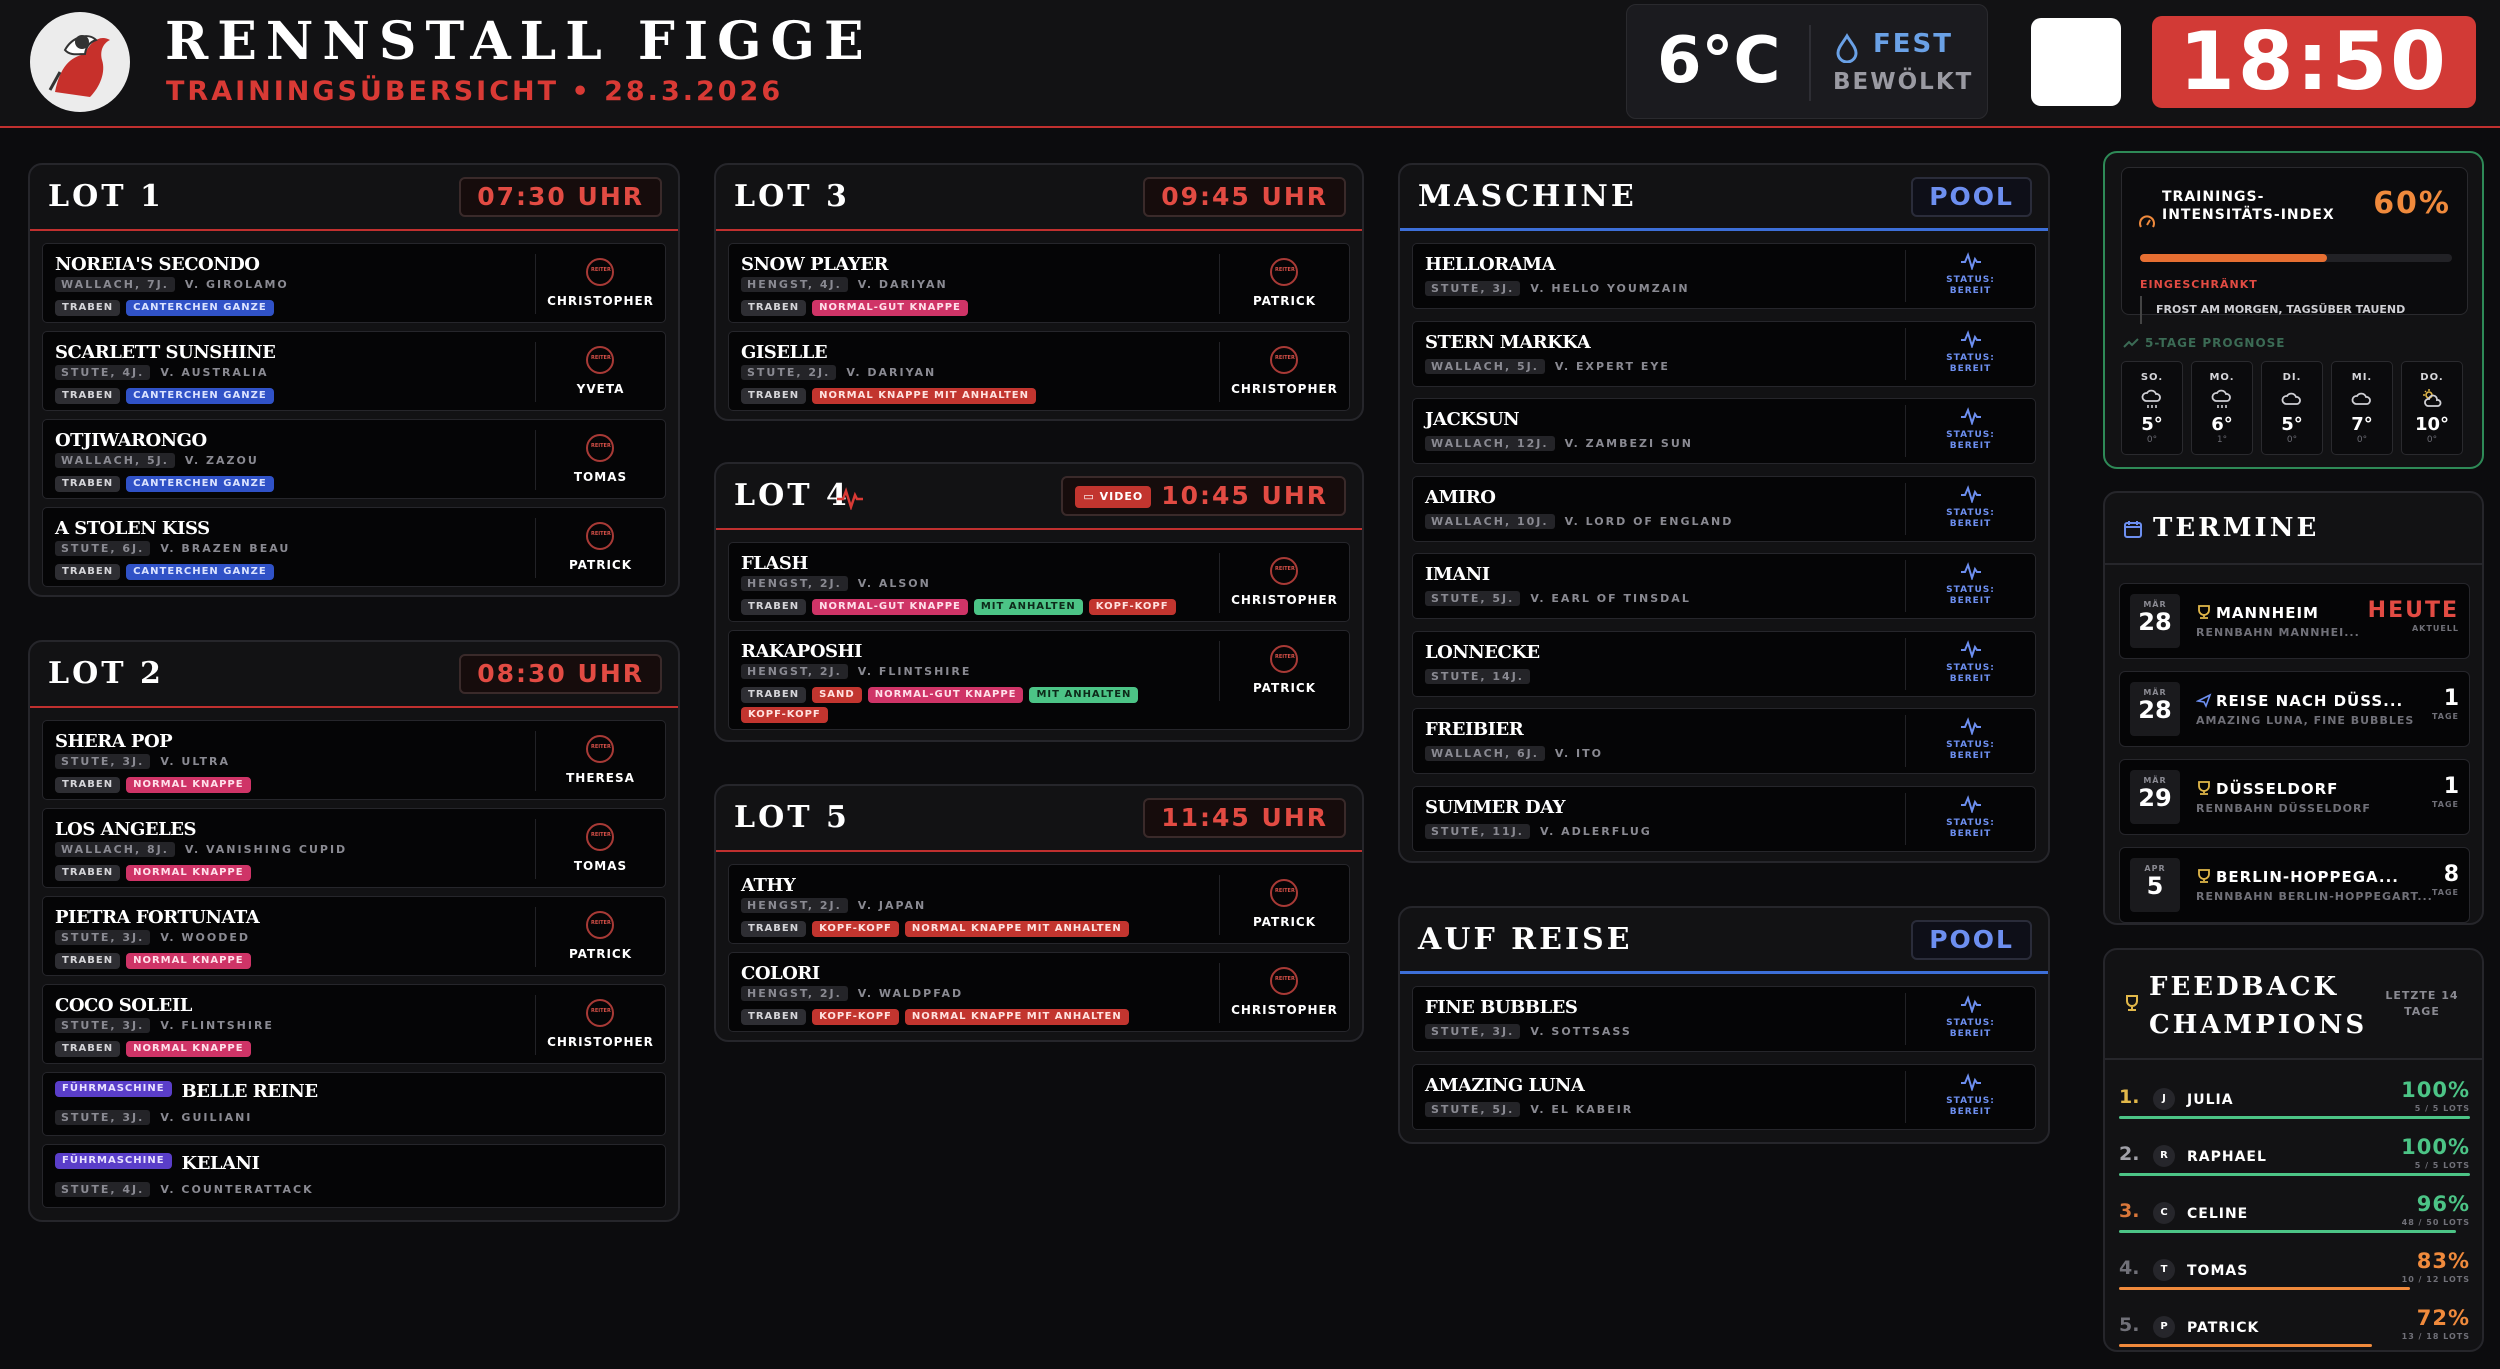  Describe the element at coordinates (2294, 1098) in the screenshot. I see `feedback-entry: 1. J JULIA 100% 5 / 5 LOTS` at that location.